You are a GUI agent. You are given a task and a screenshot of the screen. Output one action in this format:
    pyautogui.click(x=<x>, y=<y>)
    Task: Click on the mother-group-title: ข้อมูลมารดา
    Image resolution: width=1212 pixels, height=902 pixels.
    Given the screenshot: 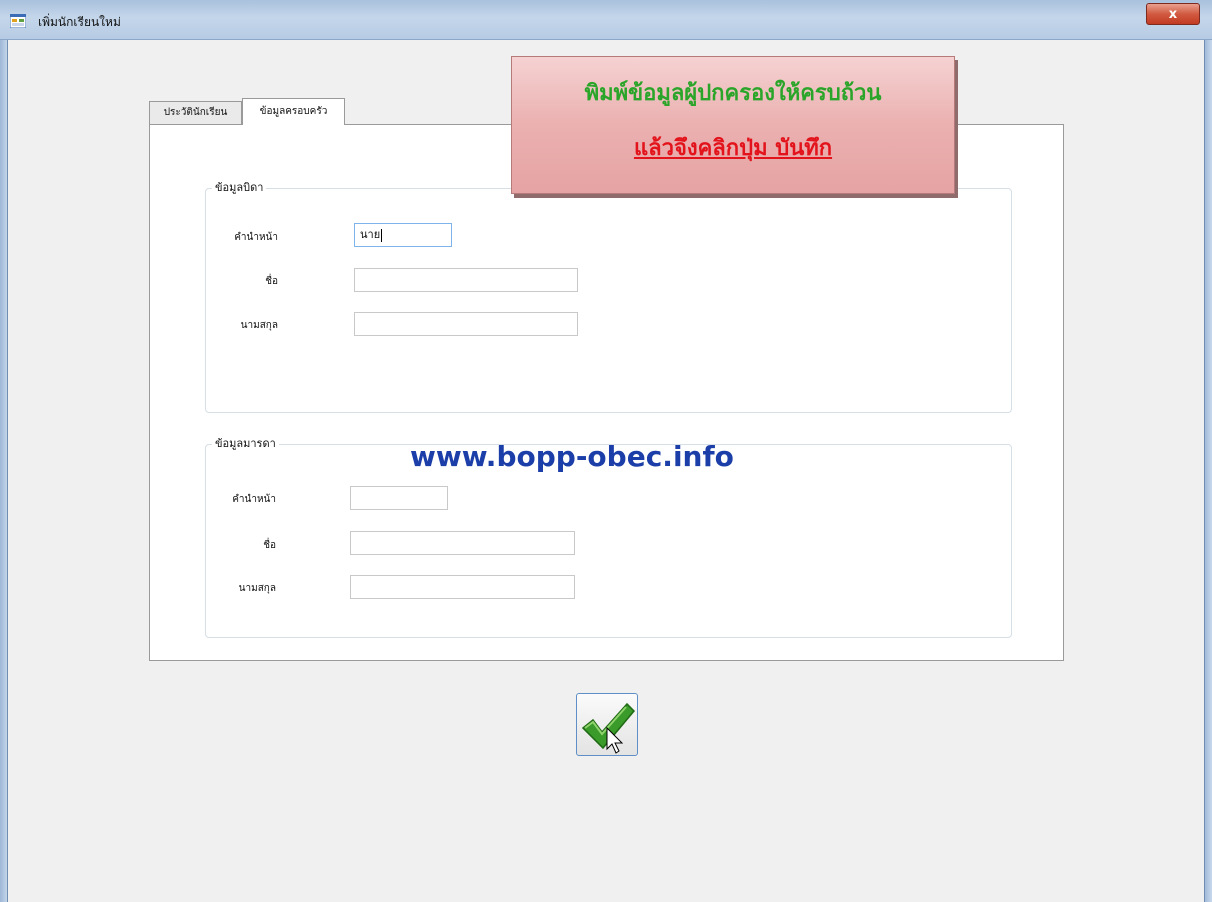 What is the action you would take?
    pyautogui.click(x=245, y=444)
    